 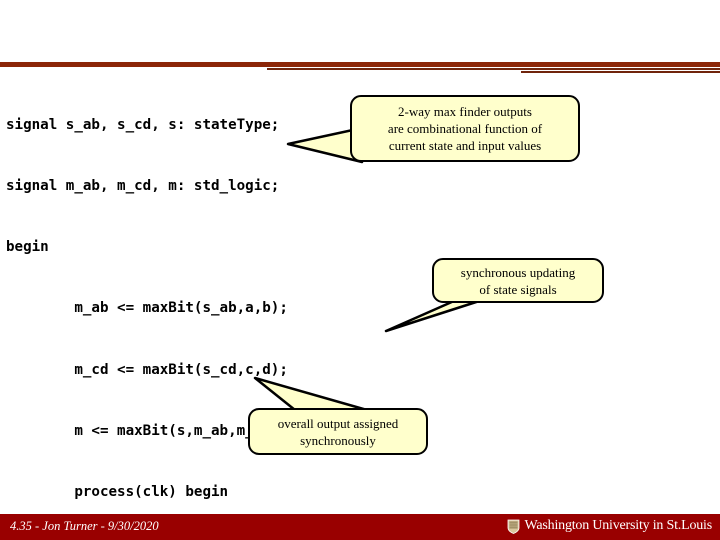 What do you see at coordinates (147, 308) in the screenshot?
I see `code-line: m_ab <= maxBit(s_ab,a,b);` at bounding box center [147, 308].